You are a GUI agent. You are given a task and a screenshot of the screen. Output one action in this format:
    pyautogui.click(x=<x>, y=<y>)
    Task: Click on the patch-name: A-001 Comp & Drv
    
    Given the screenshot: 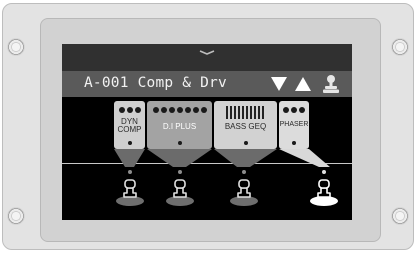 What is the action you would take?
    pyautogui.click(x=155, y=83)
    